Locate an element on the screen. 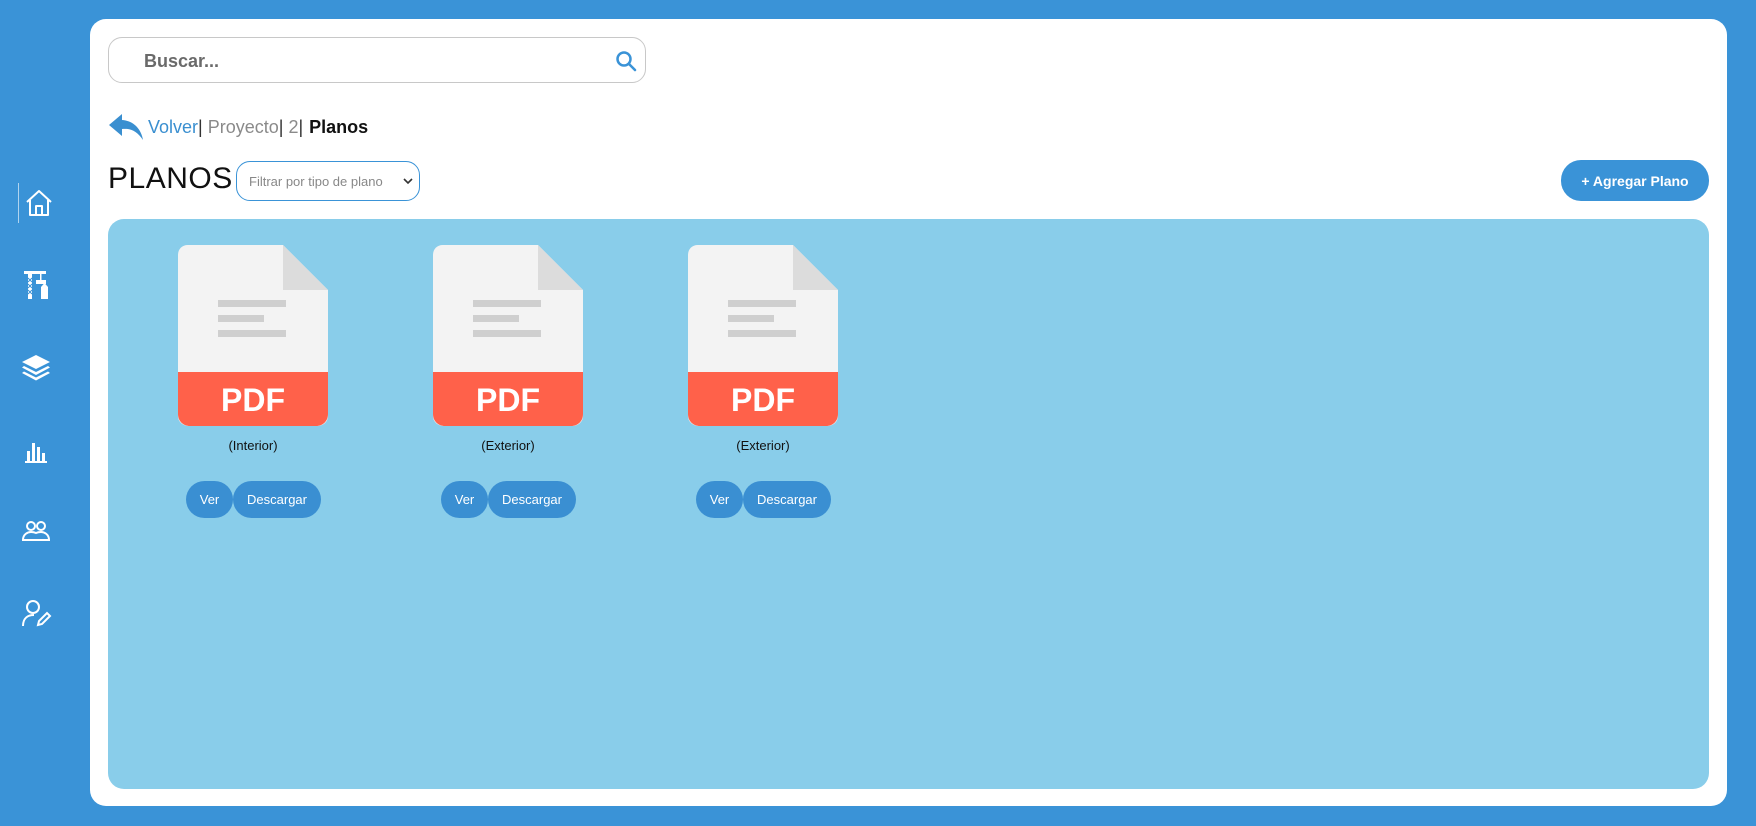  breadcrumb: Volver | Proyecto | 2 | Planos is located at coordinates (238, 127).